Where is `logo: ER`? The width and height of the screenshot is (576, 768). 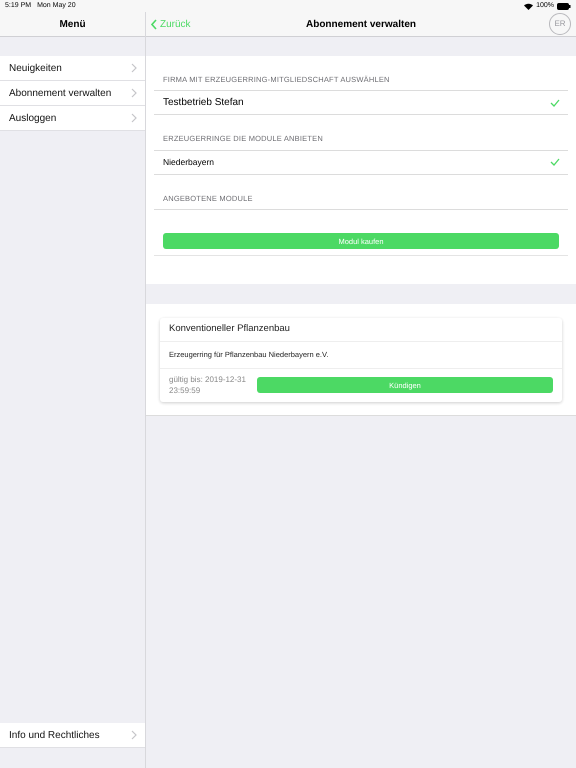
logo: ER is located at coordinates (560, 24).